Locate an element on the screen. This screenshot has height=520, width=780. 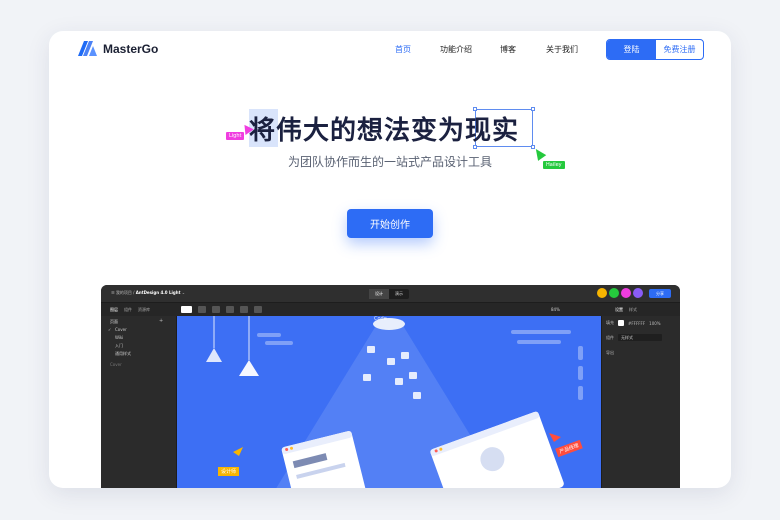
top-nav: MasterGo 首页 功能介绍 博客 关于我们 登陆 免费注册 is located at coordinates (390, 49).